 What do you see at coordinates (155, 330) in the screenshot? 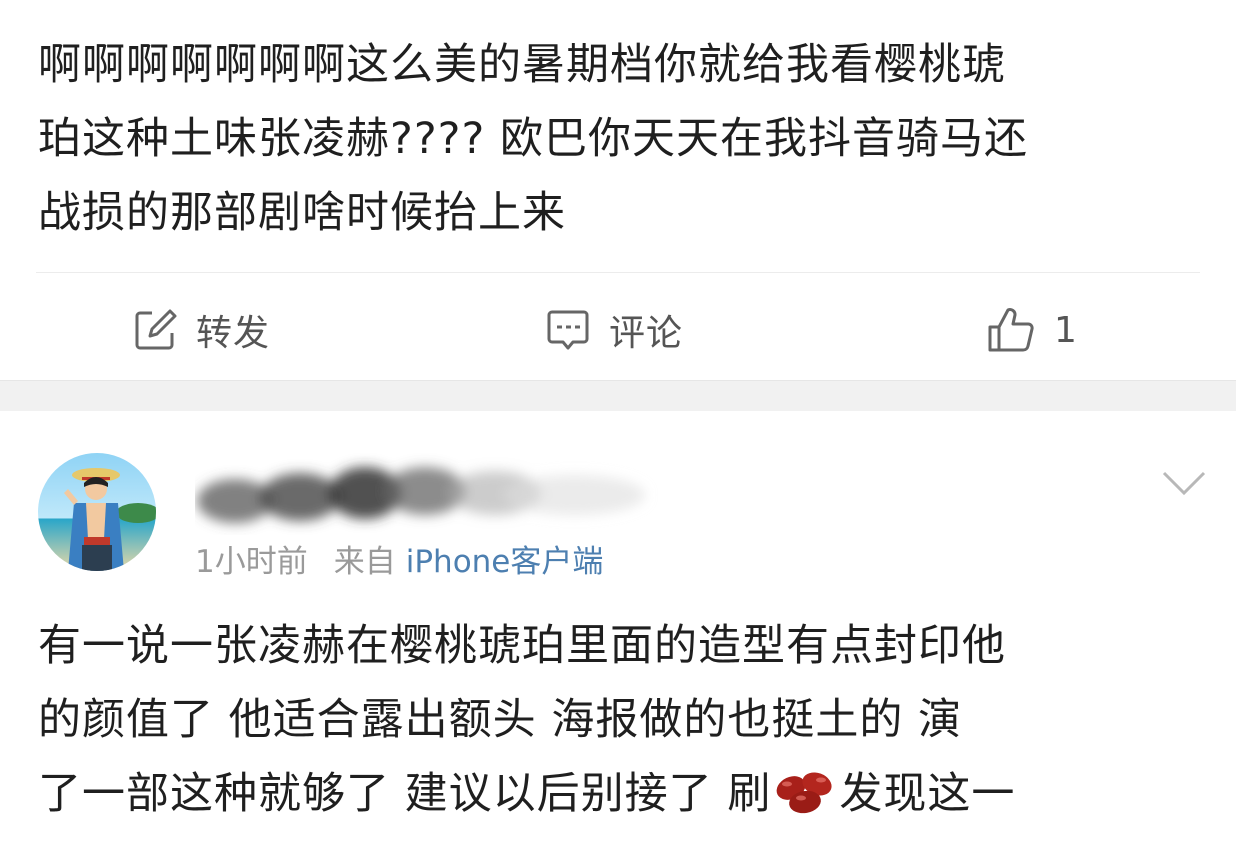
I see `repost-icon` at bounding box center [155, 330].